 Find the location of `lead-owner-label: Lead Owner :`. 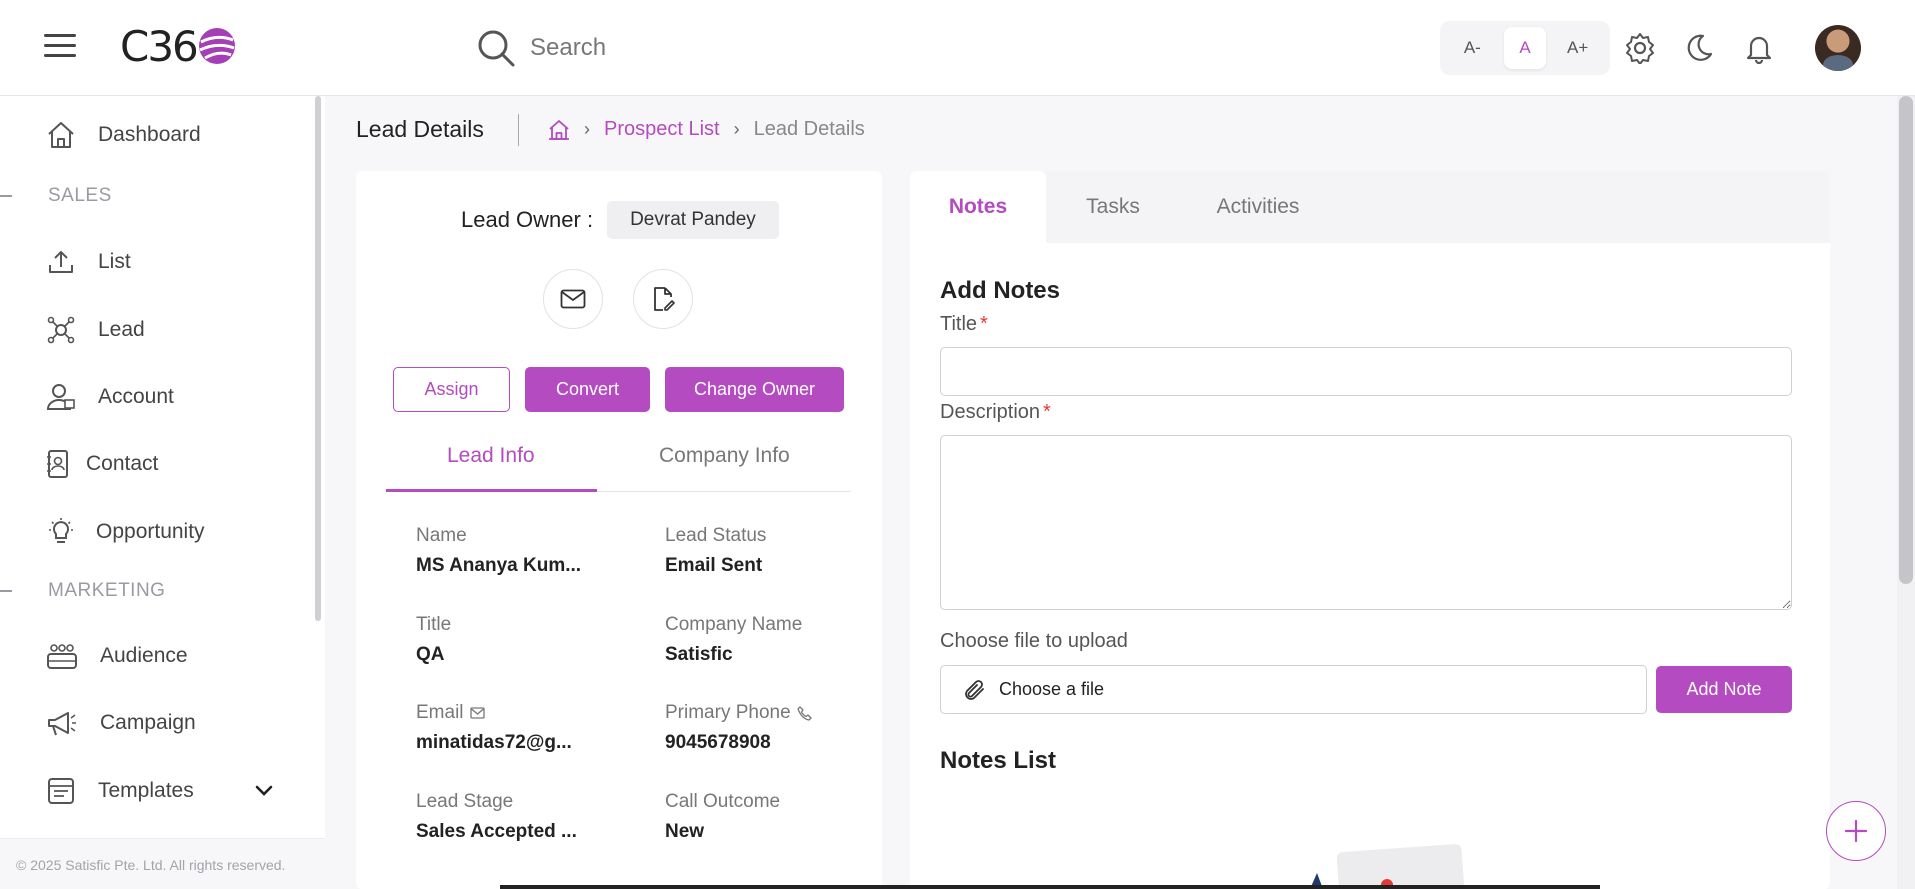

lead-owner-label: Lead Owner : is located at coordinates (527, 219).